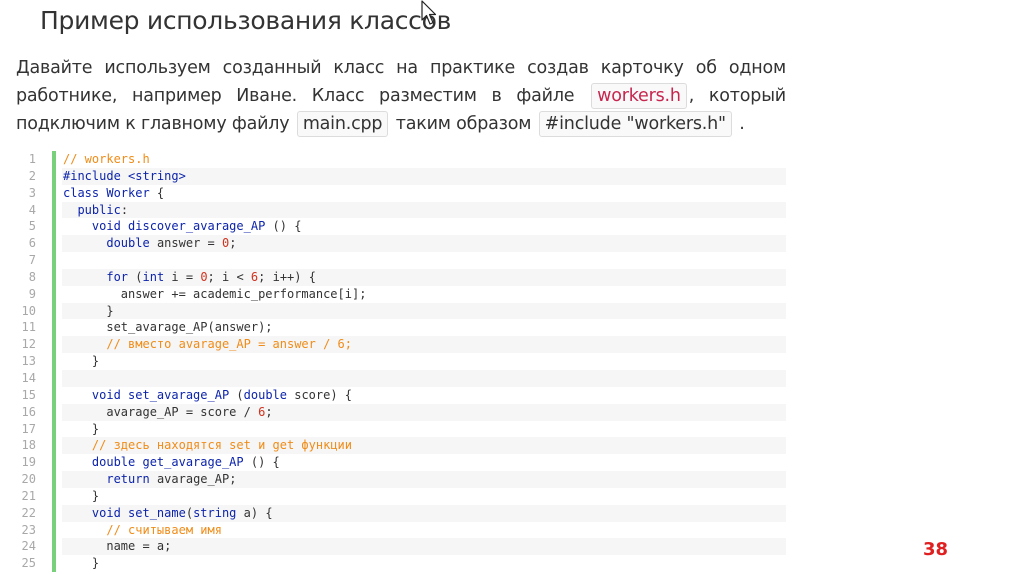  I want to click on code-text: avarage_AP = score / 6;, so click(424, 412).